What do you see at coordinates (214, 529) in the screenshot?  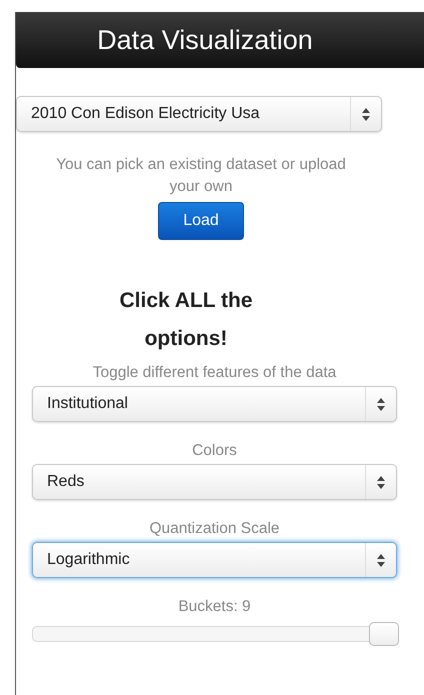 I see `control-label: Quantization Scale` at bounding box center [214, 529].